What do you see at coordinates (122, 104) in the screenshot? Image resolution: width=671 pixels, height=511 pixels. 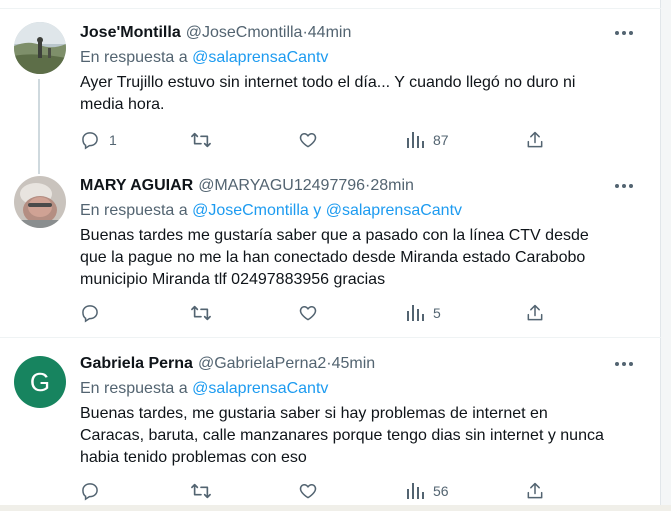 I see `tweet-text-line: media hora.` at bounding box center [122, 104].